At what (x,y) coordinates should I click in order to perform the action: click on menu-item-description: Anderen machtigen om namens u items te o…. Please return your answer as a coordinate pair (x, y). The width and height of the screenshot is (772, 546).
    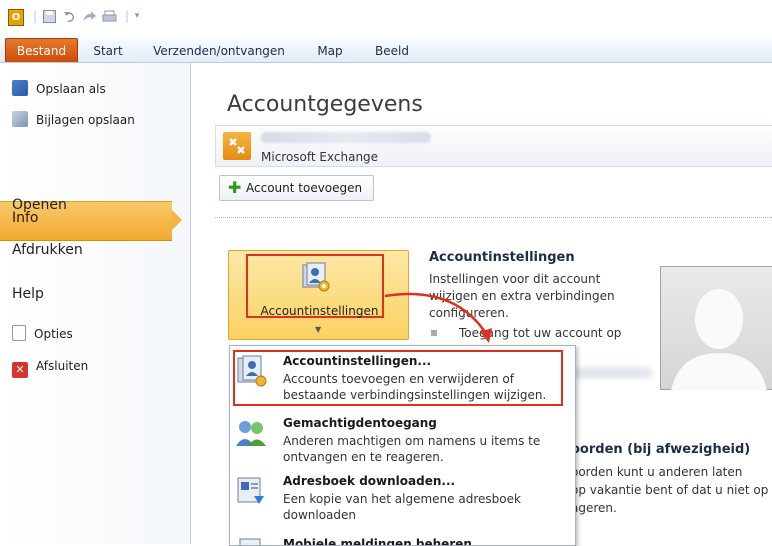
    Looking at the image, I should click on (412, 449).